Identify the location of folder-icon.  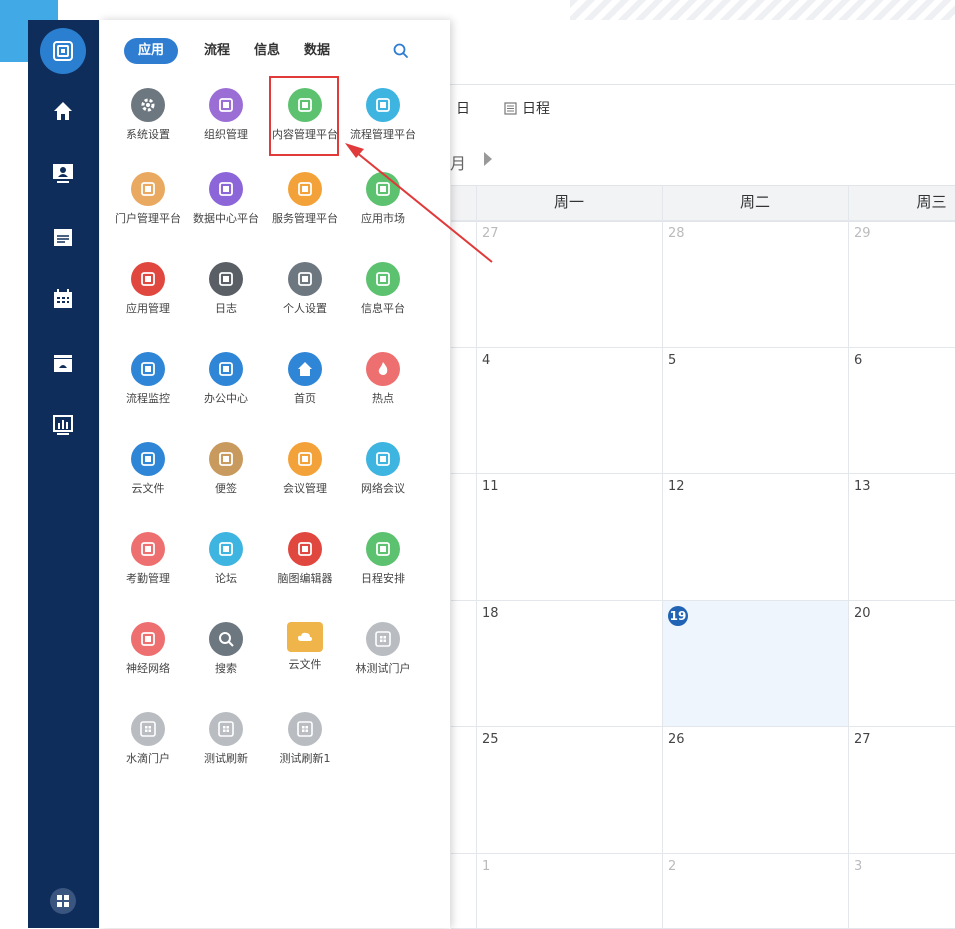
(63, 363).